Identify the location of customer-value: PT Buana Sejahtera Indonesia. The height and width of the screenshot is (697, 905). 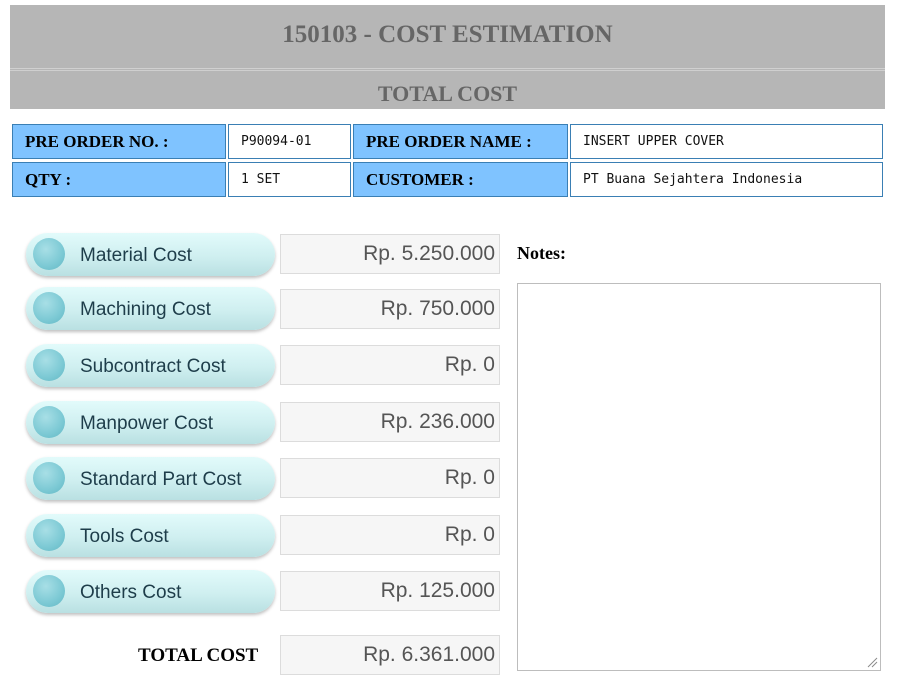
(726, 179).